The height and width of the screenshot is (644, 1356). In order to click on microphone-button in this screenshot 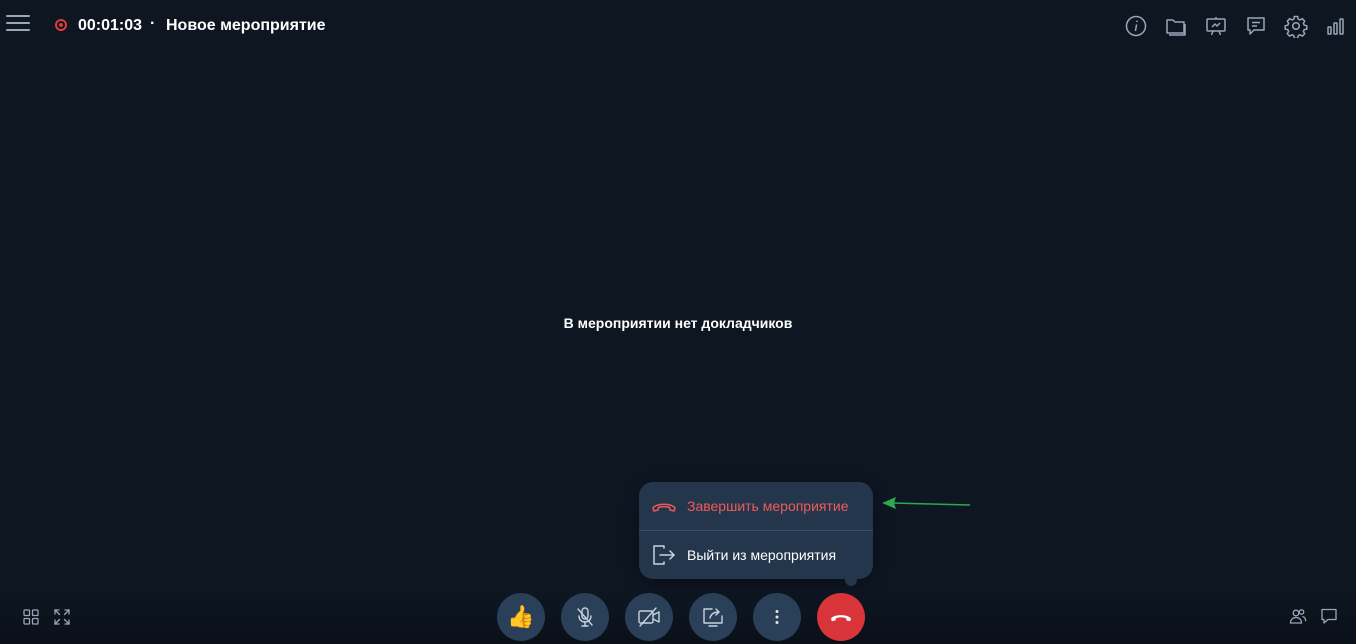, I will do `click(585, 617)`.